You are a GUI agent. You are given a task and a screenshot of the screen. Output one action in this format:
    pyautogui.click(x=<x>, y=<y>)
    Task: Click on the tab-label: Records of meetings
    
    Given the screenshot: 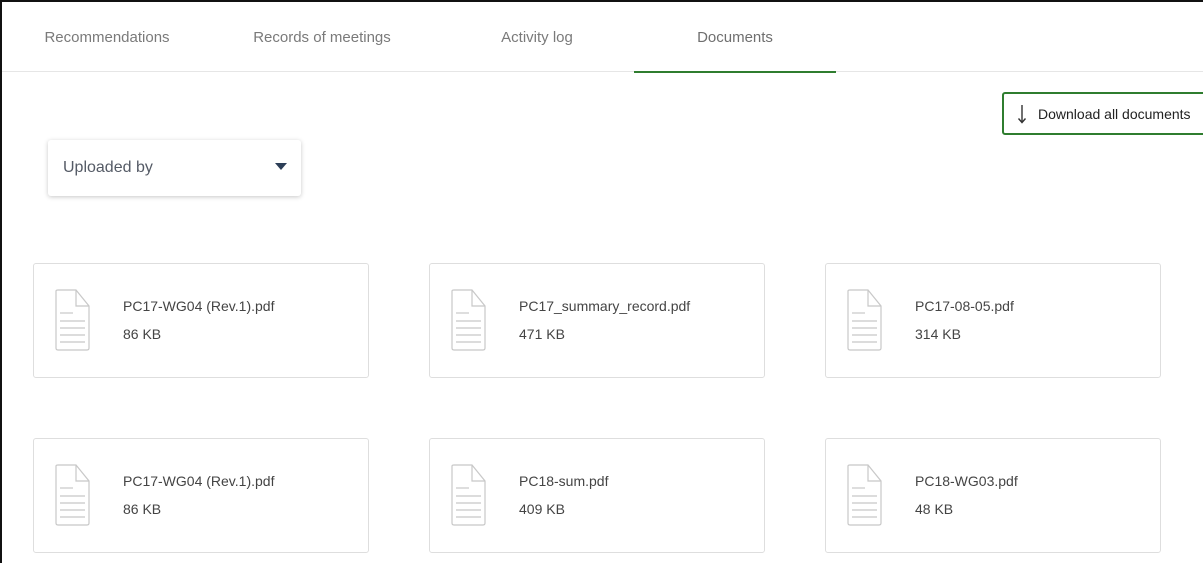 What is the action you would take?
    pyautogui.click(x=322, y=37)
    